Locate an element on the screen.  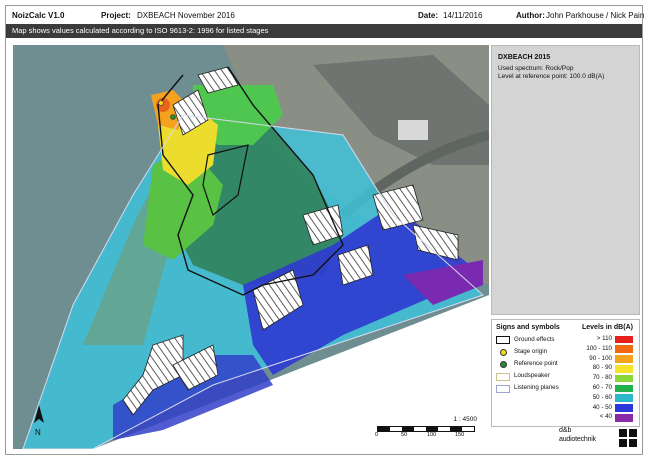
scale-tick: 100 is located at coordinates (432, 435).